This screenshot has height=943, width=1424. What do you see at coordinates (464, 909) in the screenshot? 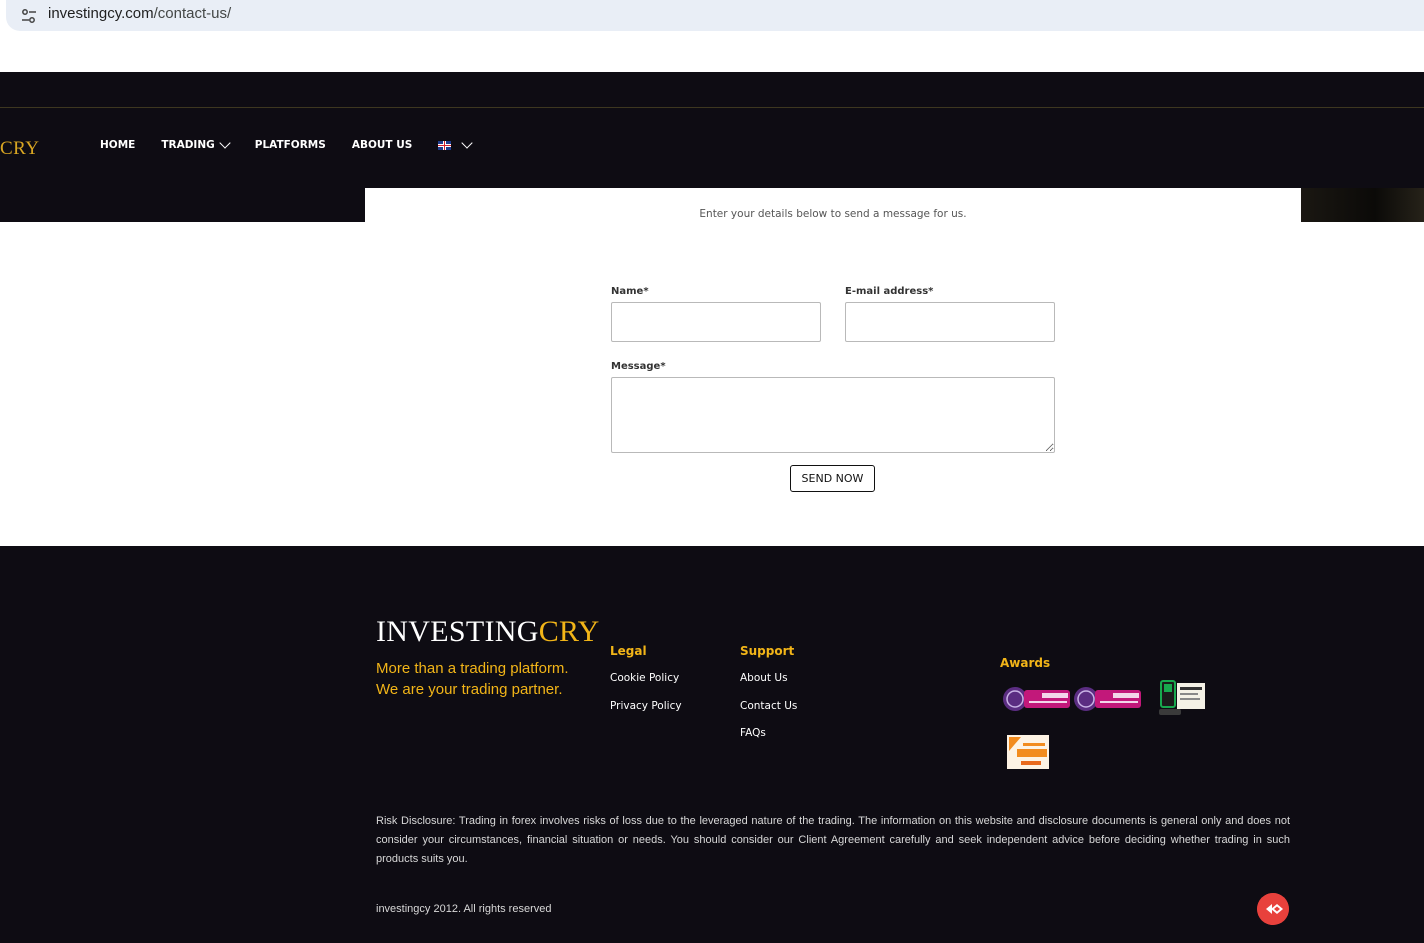
I see `copyright-text: investingcy 2012. All rights reserved` at bounding box center [464, 909].